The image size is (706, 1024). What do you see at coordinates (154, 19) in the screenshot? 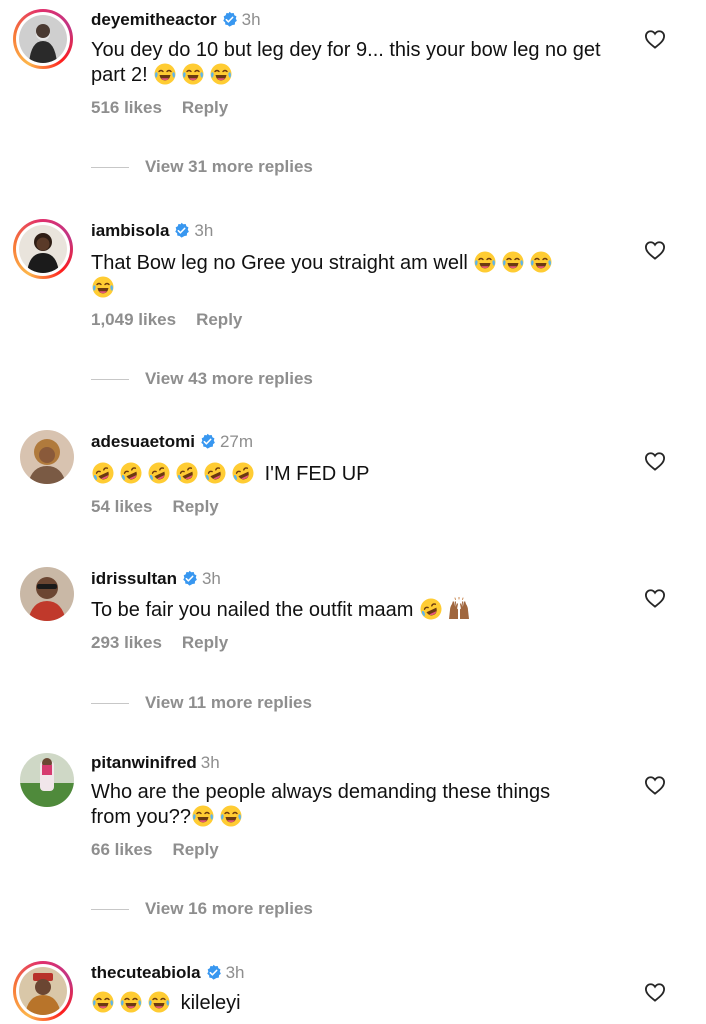
I see `username: deyemitheactor` at bounding box center [154, 19].